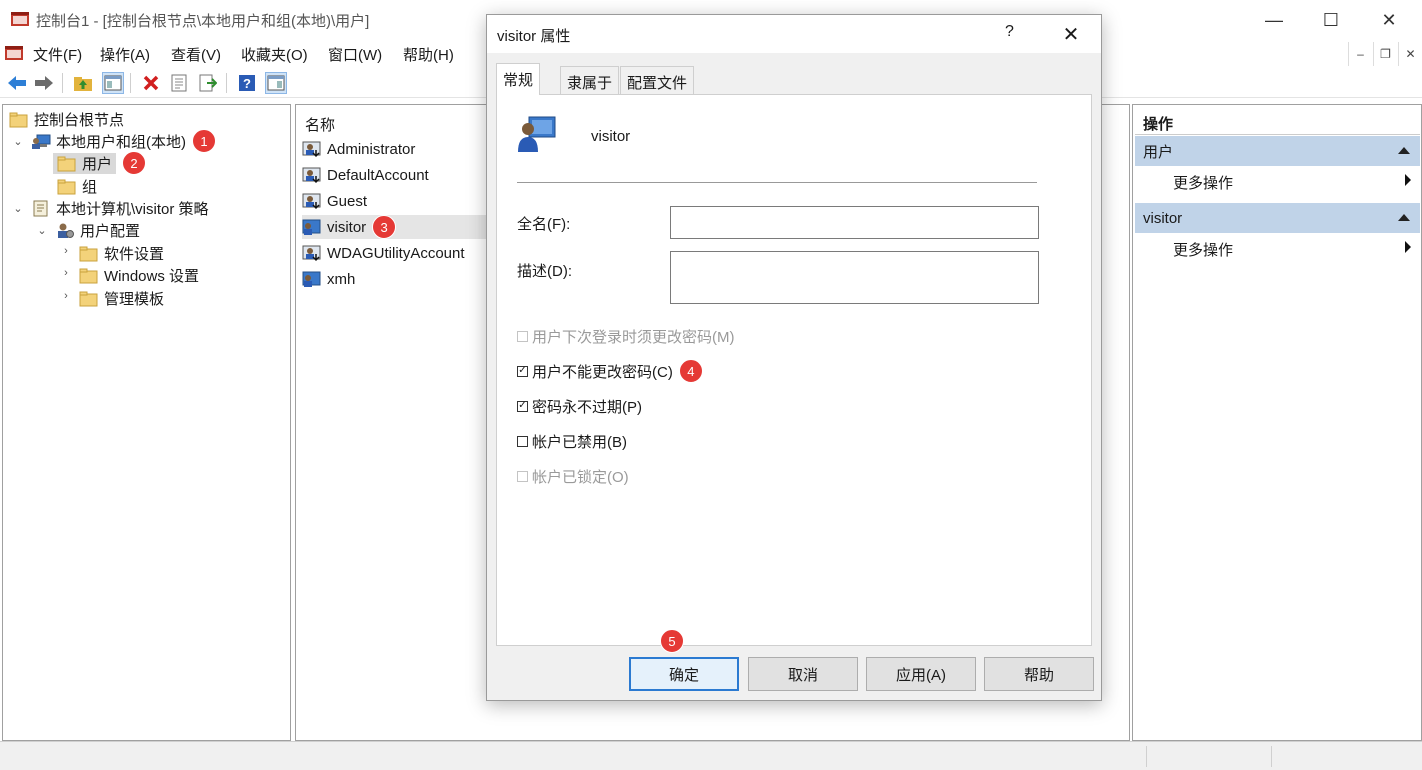 The height and width of the screenshot is (770, 1422). I want to click on menu-window: 窗口(W), so click(355, 54).